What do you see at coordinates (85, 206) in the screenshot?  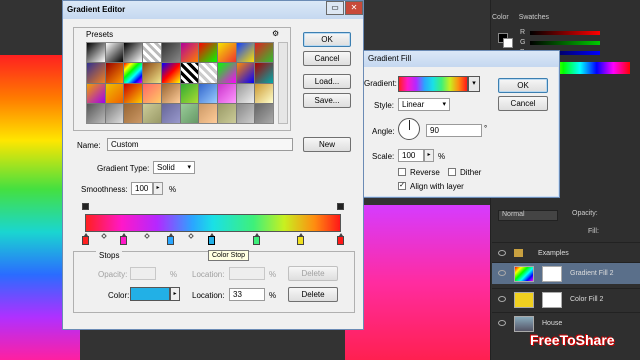 I see `opacity-stop-left` at bounding box center [85, 206].